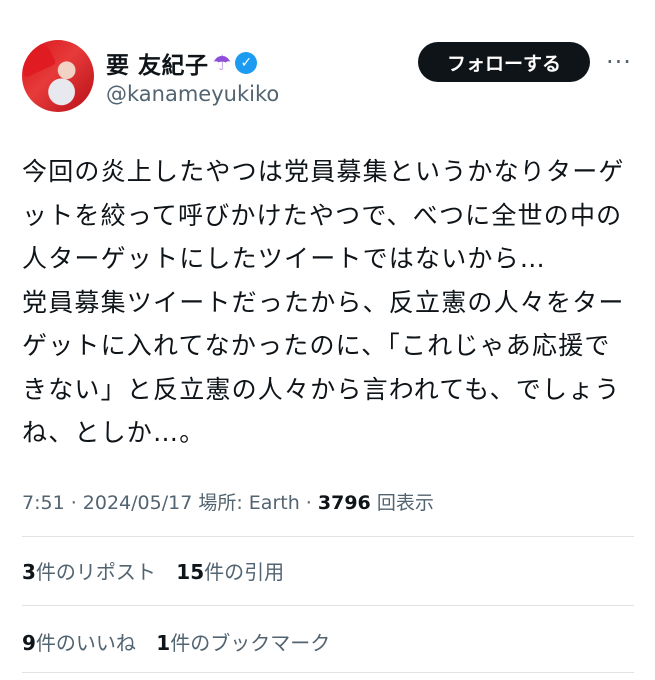 This screenshot has width=655, height=680. Describe the element at coordinates (85, 643) in the screenshot. I see `likes-label: 件のいいね` at that location.